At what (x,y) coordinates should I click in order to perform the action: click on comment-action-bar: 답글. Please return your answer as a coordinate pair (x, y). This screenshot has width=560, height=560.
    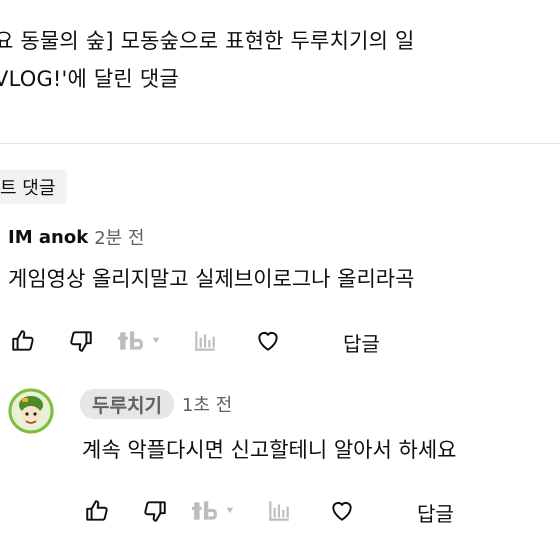
    Looking at the image, I should click on (280, 341).